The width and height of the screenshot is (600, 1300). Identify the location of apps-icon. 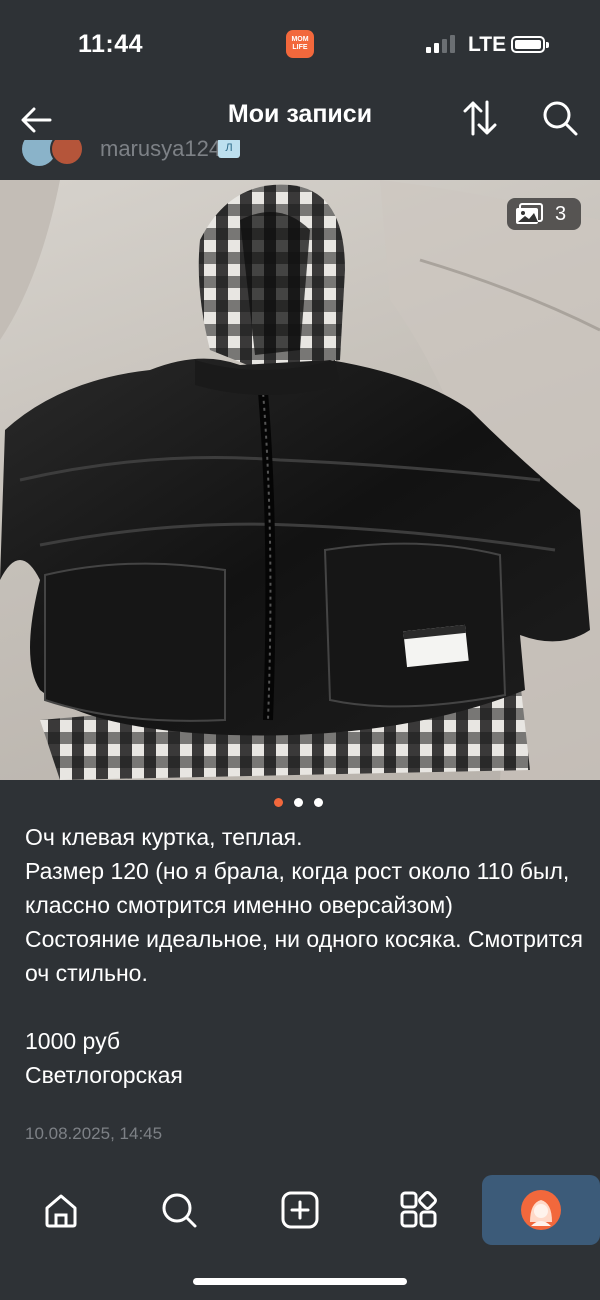
(418, 1209).